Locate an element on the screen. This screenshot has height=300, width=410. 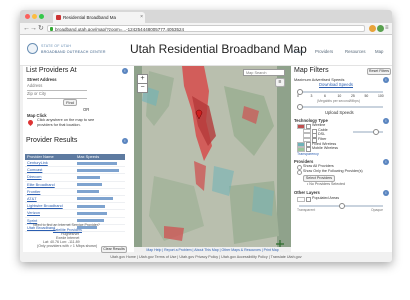
technology-label: DSL is located at coordinates (322, 134).